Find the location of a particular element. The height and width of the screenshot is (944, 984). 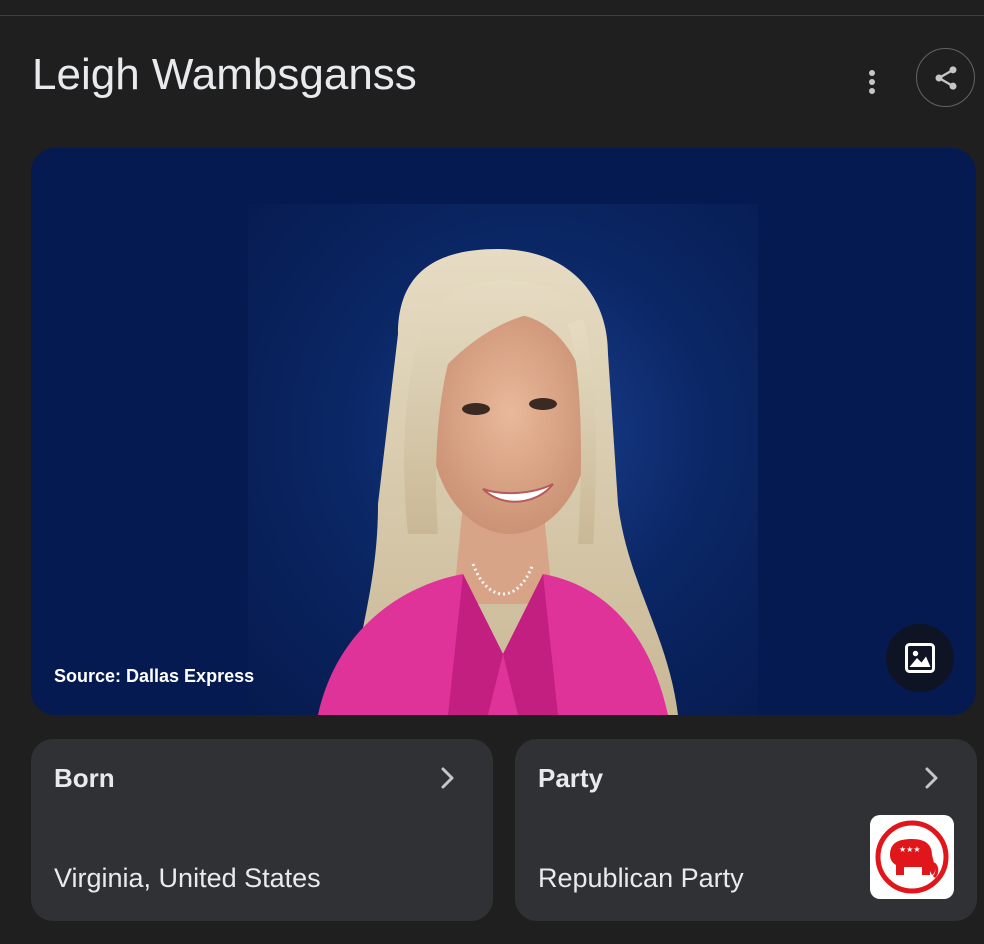

more-vert-icon is located at coordinates (872, 82).